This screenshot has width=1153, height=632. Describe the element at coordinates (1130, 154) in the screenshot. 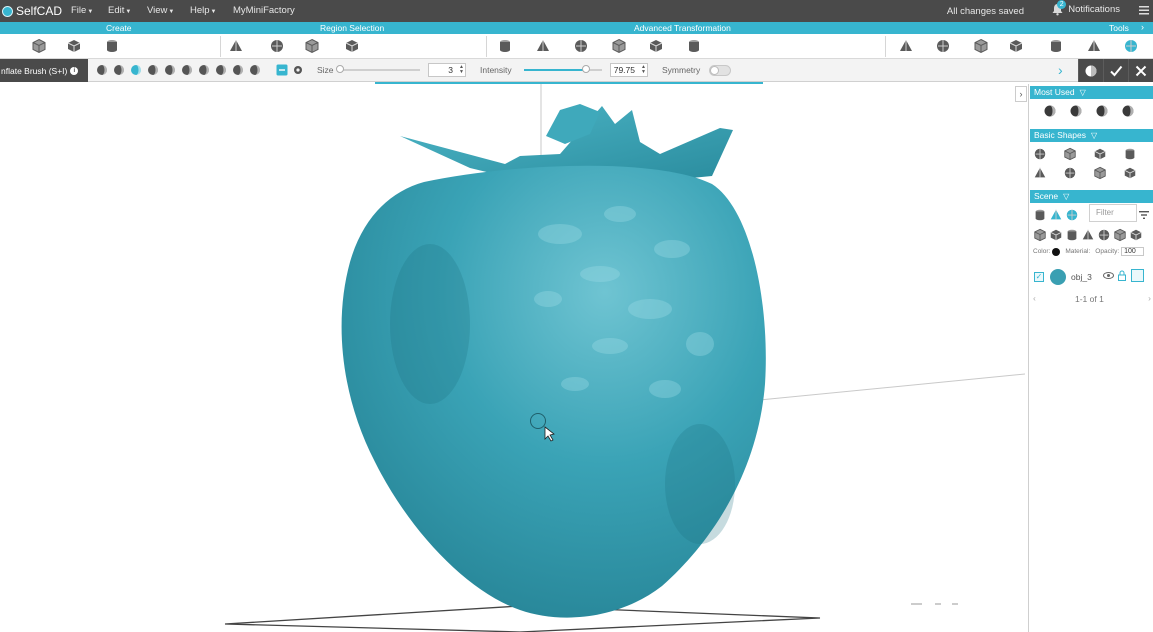

I see `cone-shape-icon` at that location.